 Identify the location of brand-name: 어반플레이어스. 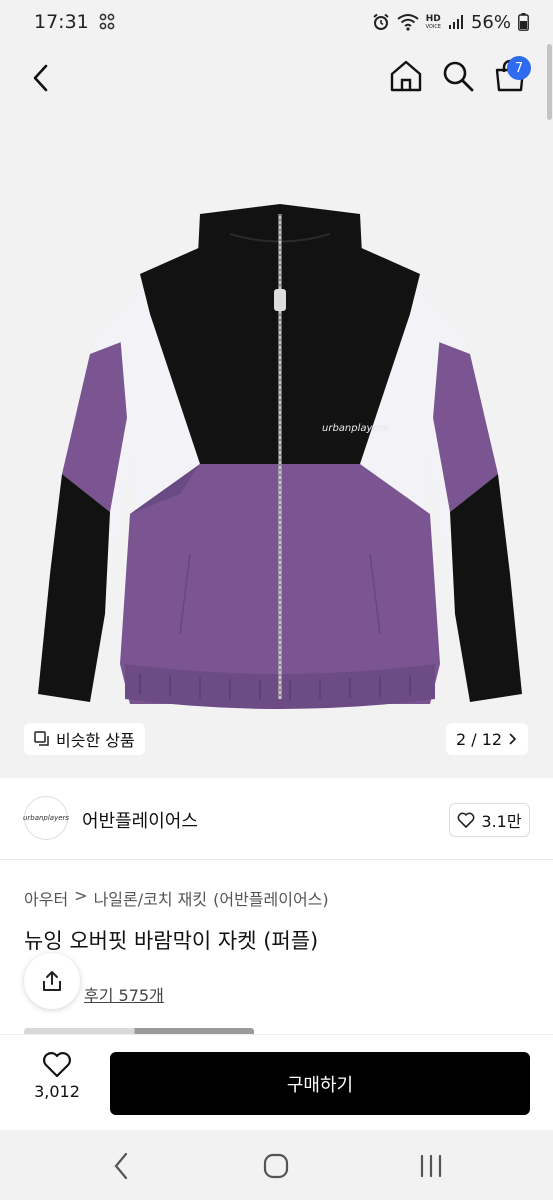
(140, 820).